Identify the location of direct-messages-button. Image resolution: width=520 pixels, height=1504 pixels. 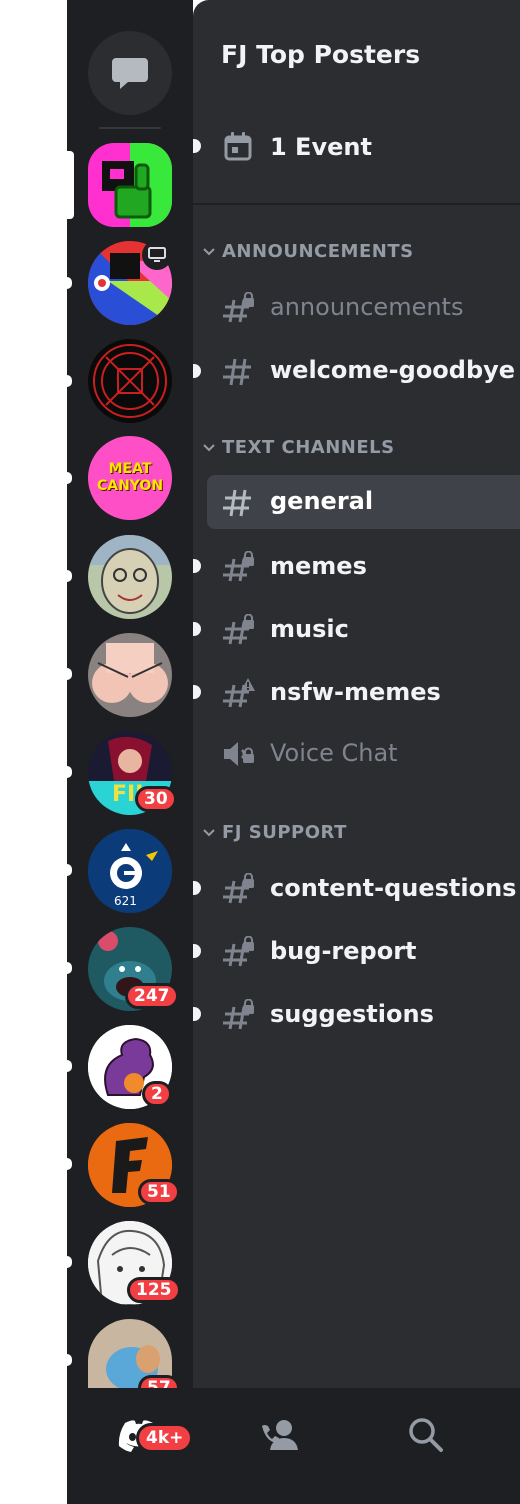
(130, 73).